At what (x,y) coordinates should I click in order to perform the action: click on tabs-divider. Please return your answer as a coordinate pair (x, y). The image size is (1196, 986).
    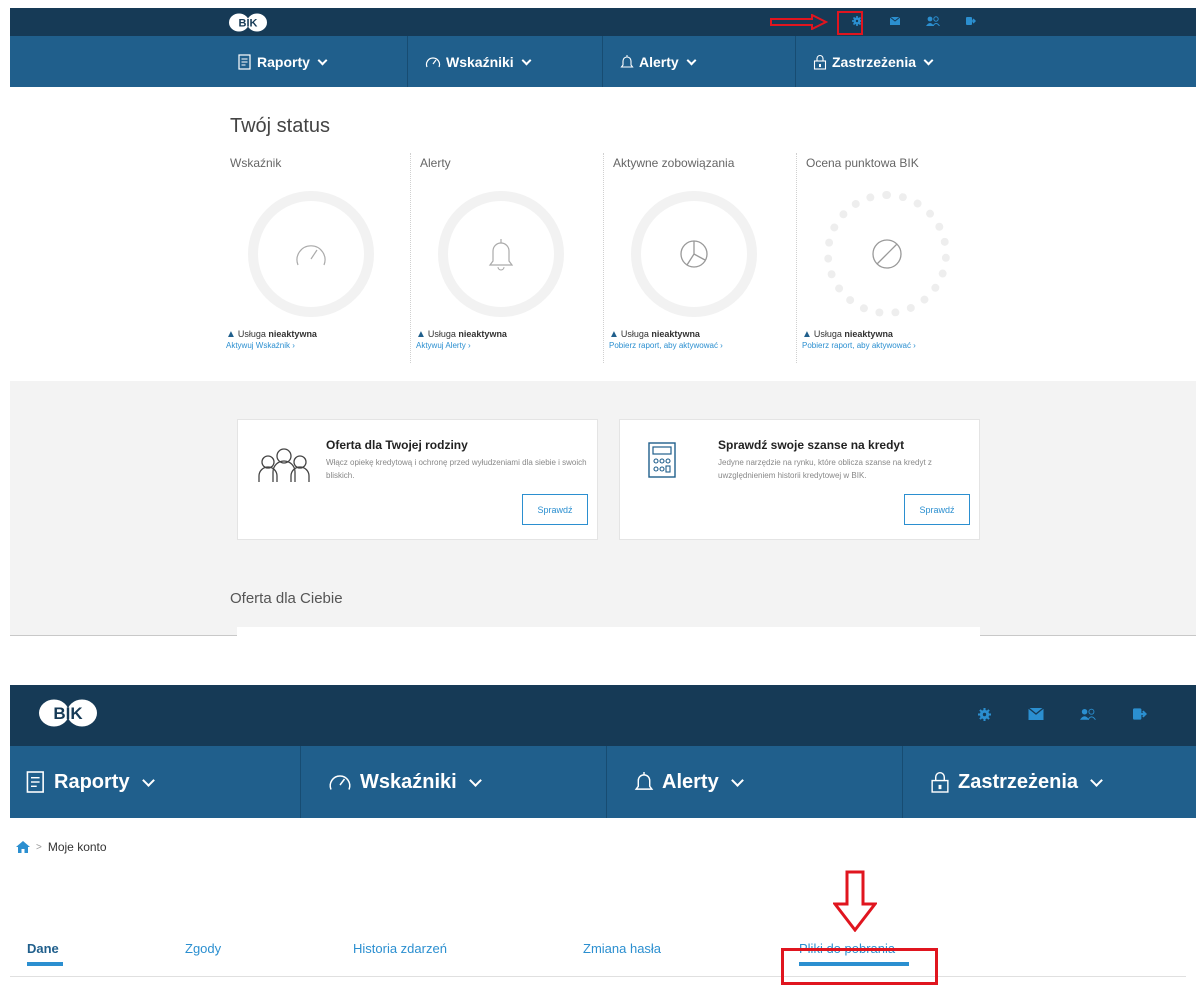
    Looking at the image, I should click on (598, 976).